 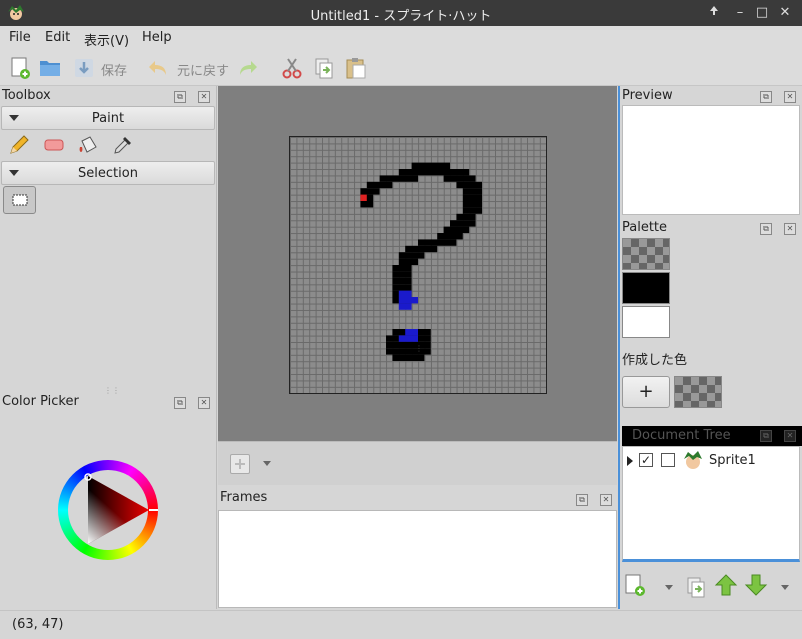 What do you see at coordinates (20, 68) in the screenshot?
I see `new-file-icon` at bounding box center [20, 68].